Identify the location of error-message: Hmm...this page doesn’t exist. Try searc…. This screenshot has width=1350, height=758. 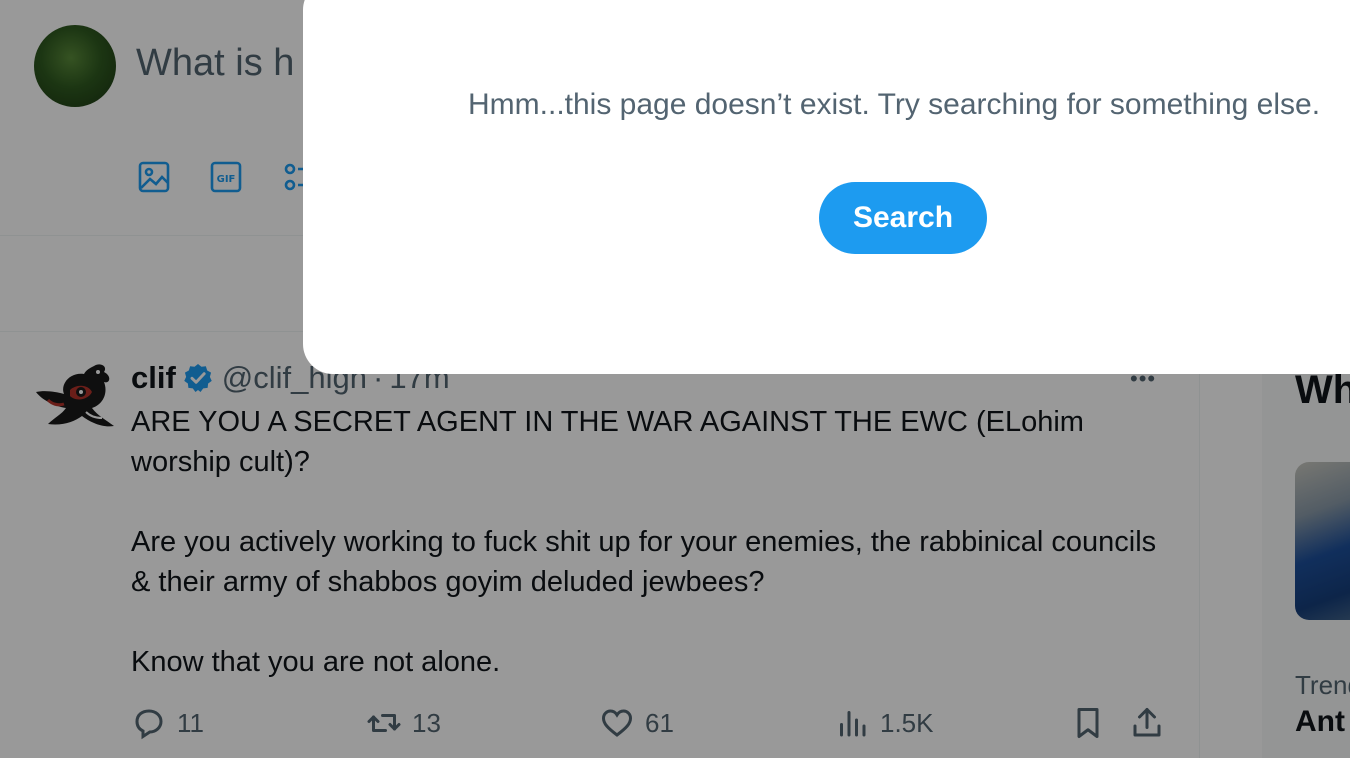
(894, 104).